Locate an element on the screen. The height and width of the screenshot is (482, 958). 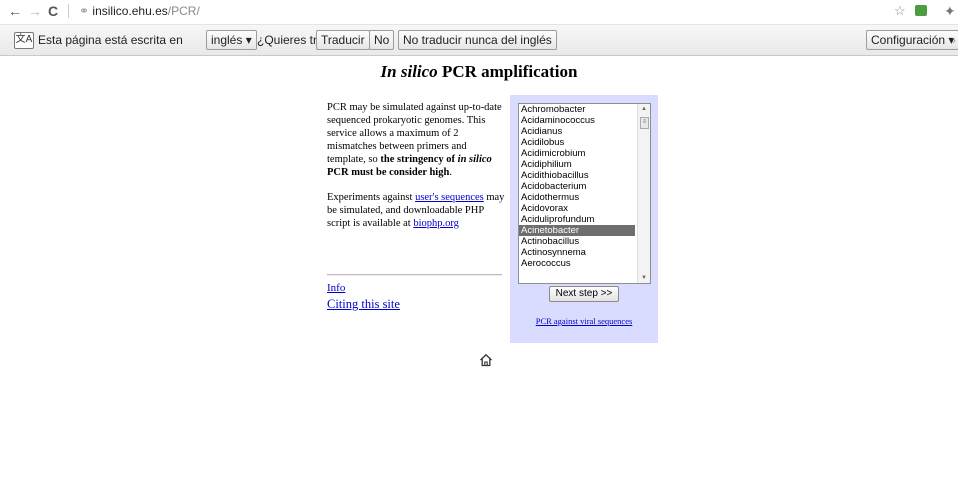
home-icon is located at coordinates (486, 360).